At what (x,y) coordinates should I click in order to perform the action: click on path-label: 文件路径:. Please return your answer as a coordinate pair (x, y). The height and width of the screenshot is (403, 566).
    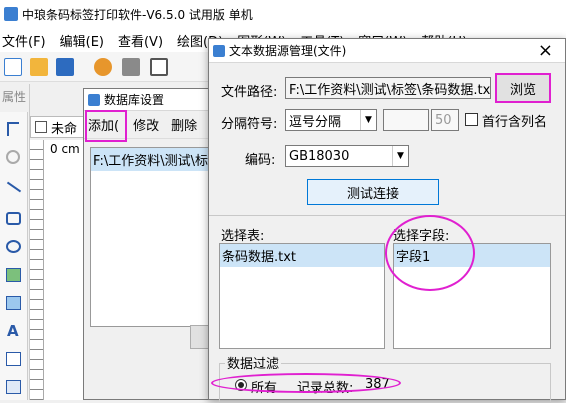
    Looking at the image, I should click on (249, 92).